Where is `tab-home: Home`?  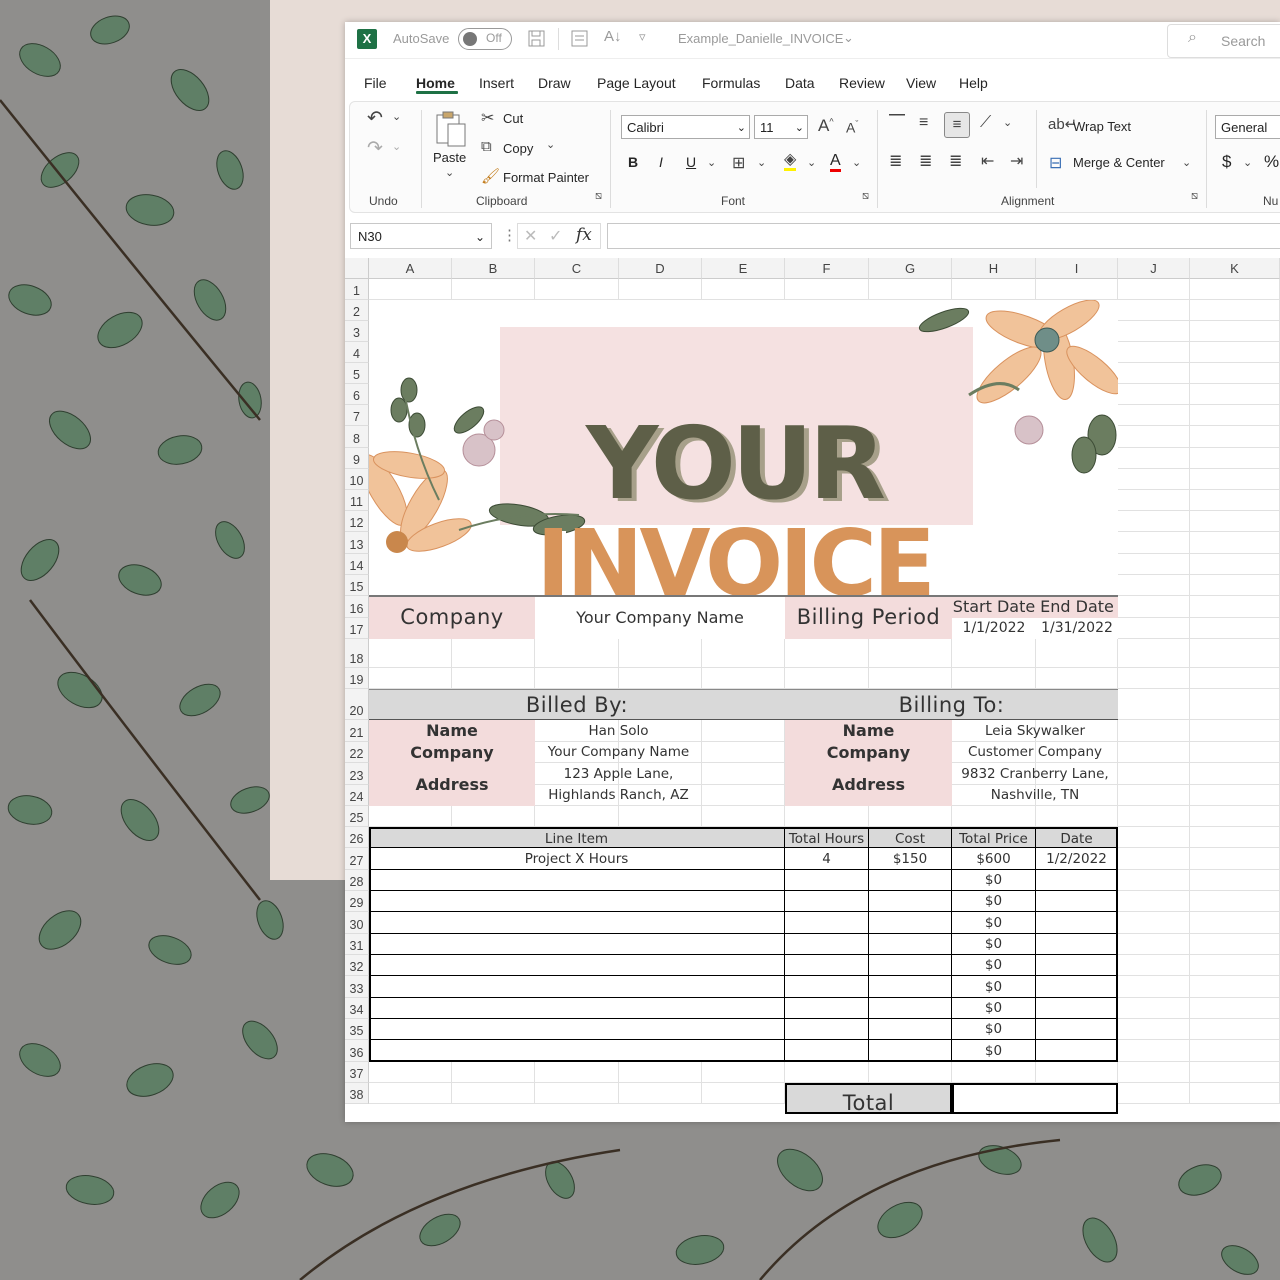 tab-home: Home is located at coordinates (435, 83).